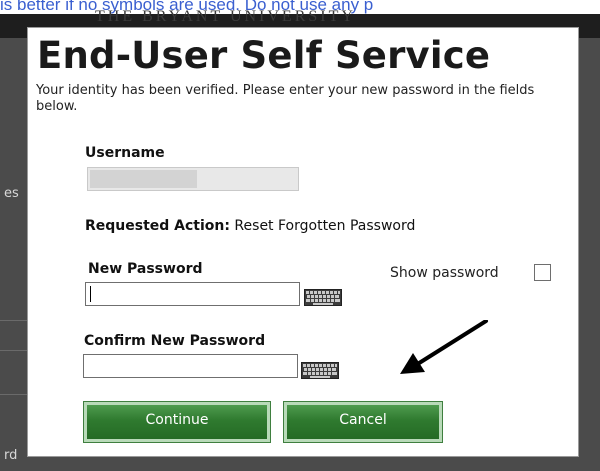  Describe the element at coordinates (264, 55) in the screenshot. I see `dialog-title: End-User Self Service` at that location.